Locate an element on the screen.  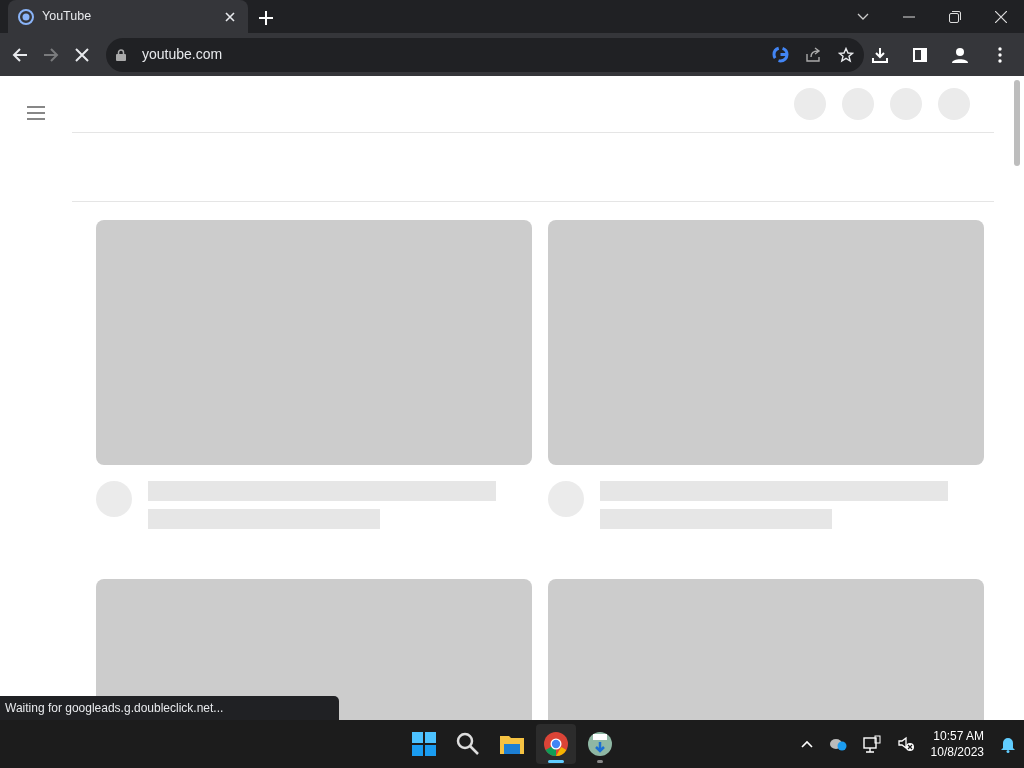
google-logo-icon is located at coordinates (780, 54).